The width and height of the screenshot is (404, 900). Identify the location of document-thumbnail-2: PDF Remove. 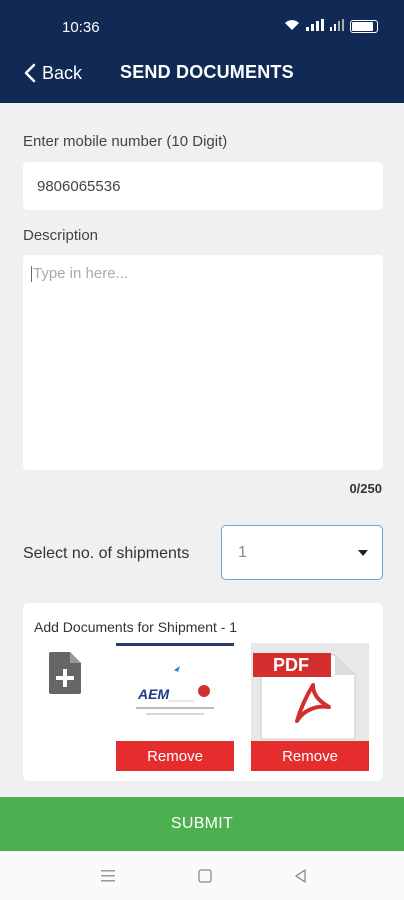
(310, 707).